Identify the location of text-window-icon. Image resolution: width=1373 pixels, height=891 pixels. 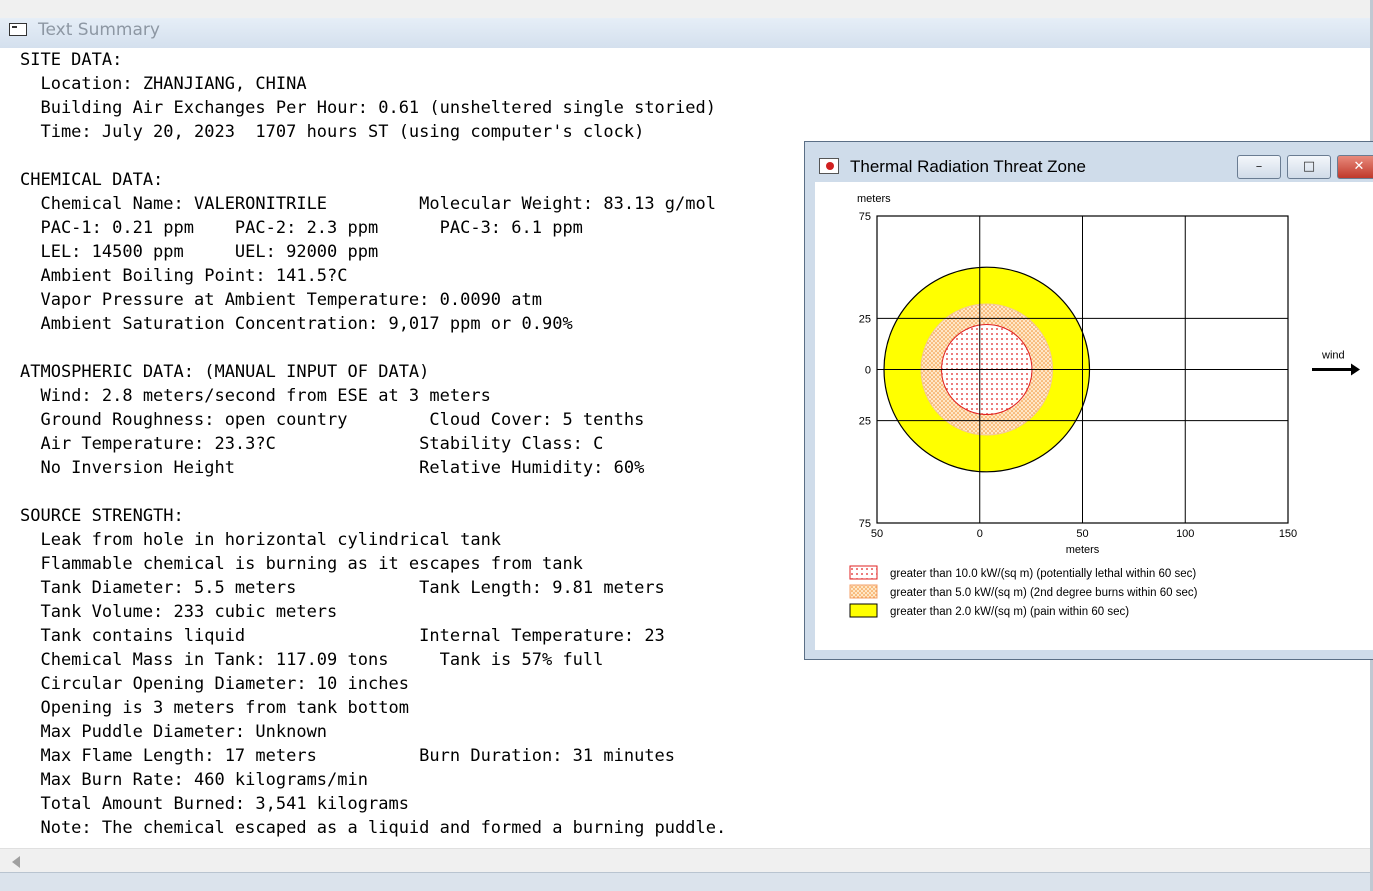
(18, 29).